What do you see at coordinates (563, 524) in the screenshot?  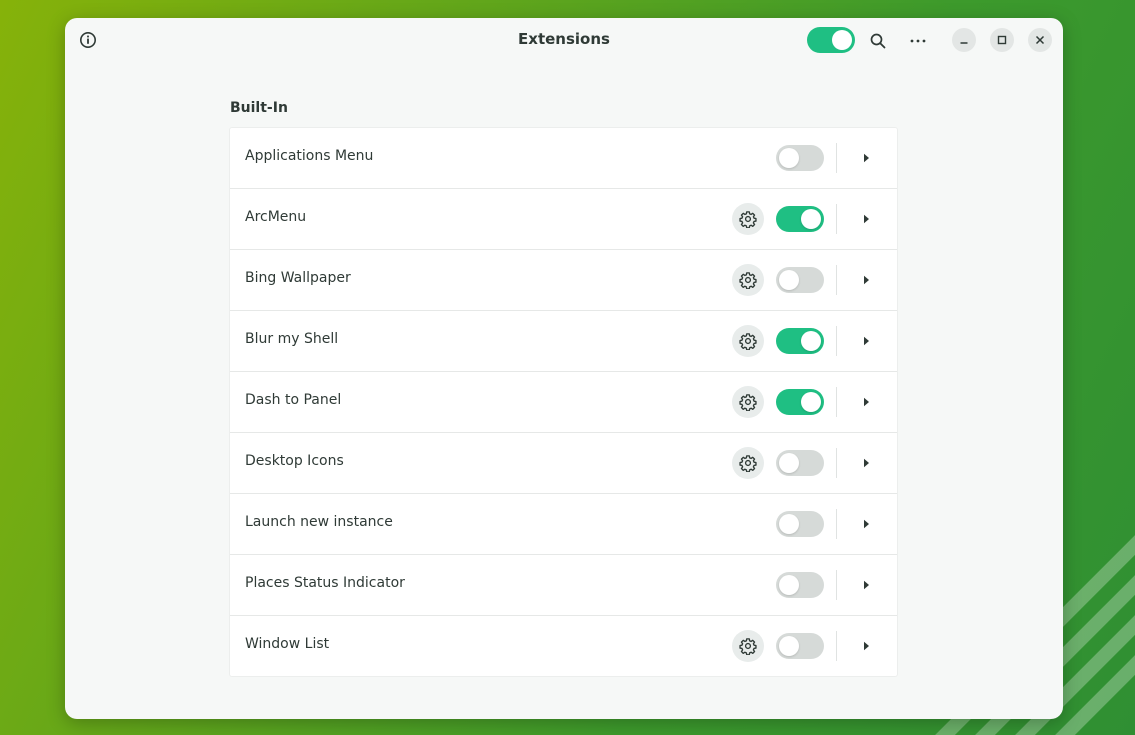 I see `extension-row-launch-new-instance: Launch new instance` at bounding box center [563, 524].